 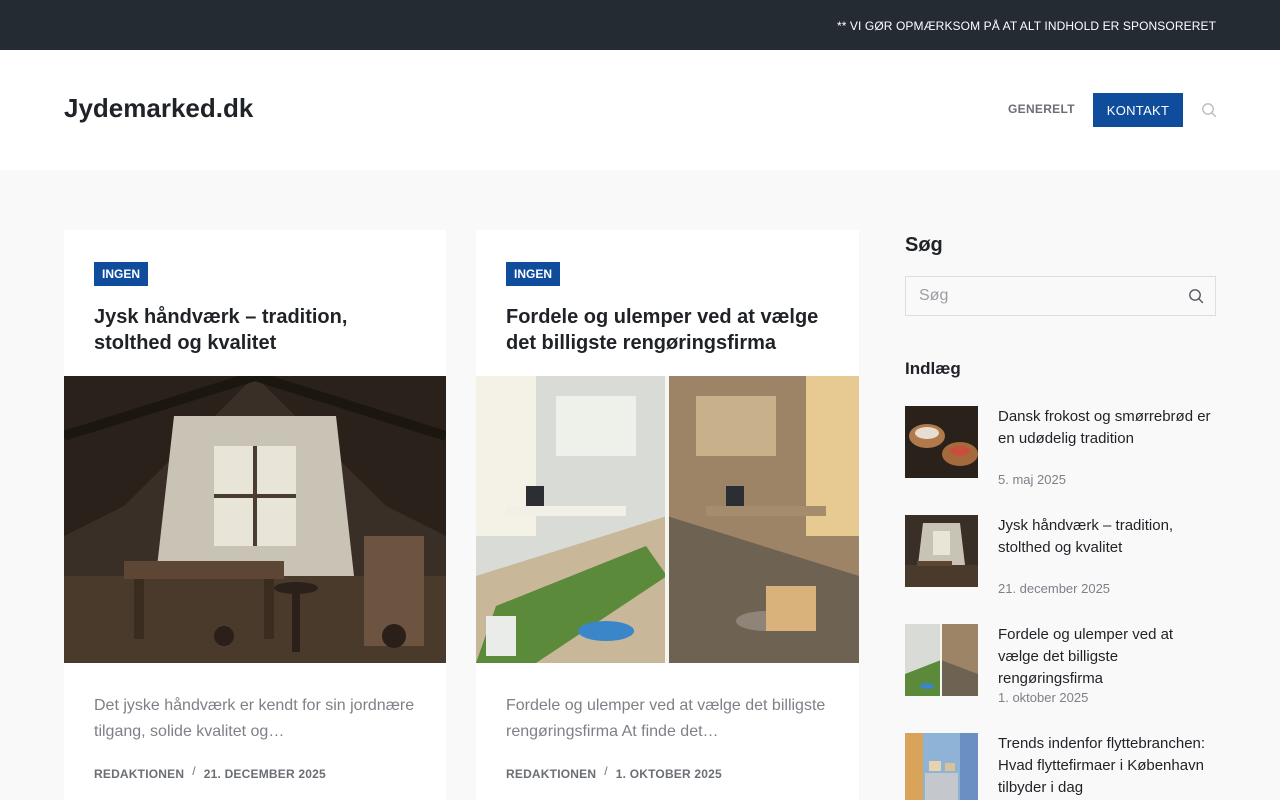 I want to click on post-meta: REDAKTIONEN / 21. DECEMBER 2025, so click(x=210, y=772).